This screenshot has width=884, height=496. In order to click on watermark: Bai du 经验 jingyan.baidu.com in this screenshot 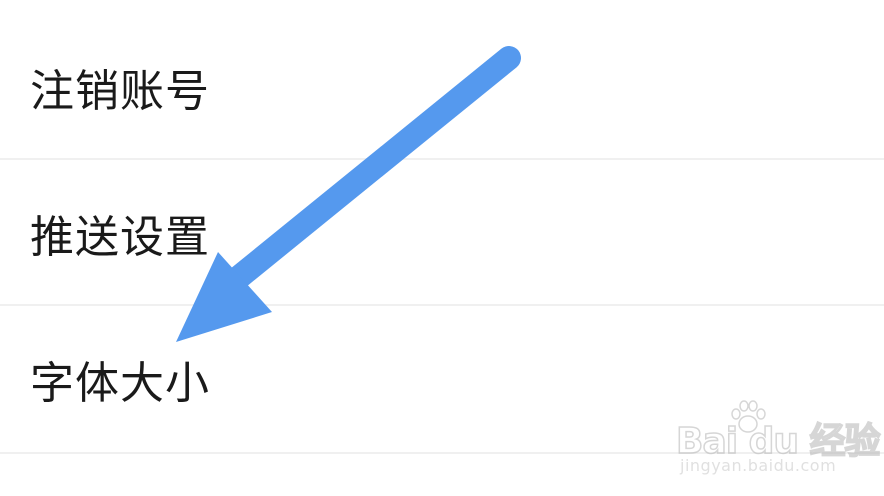, I will do `click(778, 443)`.